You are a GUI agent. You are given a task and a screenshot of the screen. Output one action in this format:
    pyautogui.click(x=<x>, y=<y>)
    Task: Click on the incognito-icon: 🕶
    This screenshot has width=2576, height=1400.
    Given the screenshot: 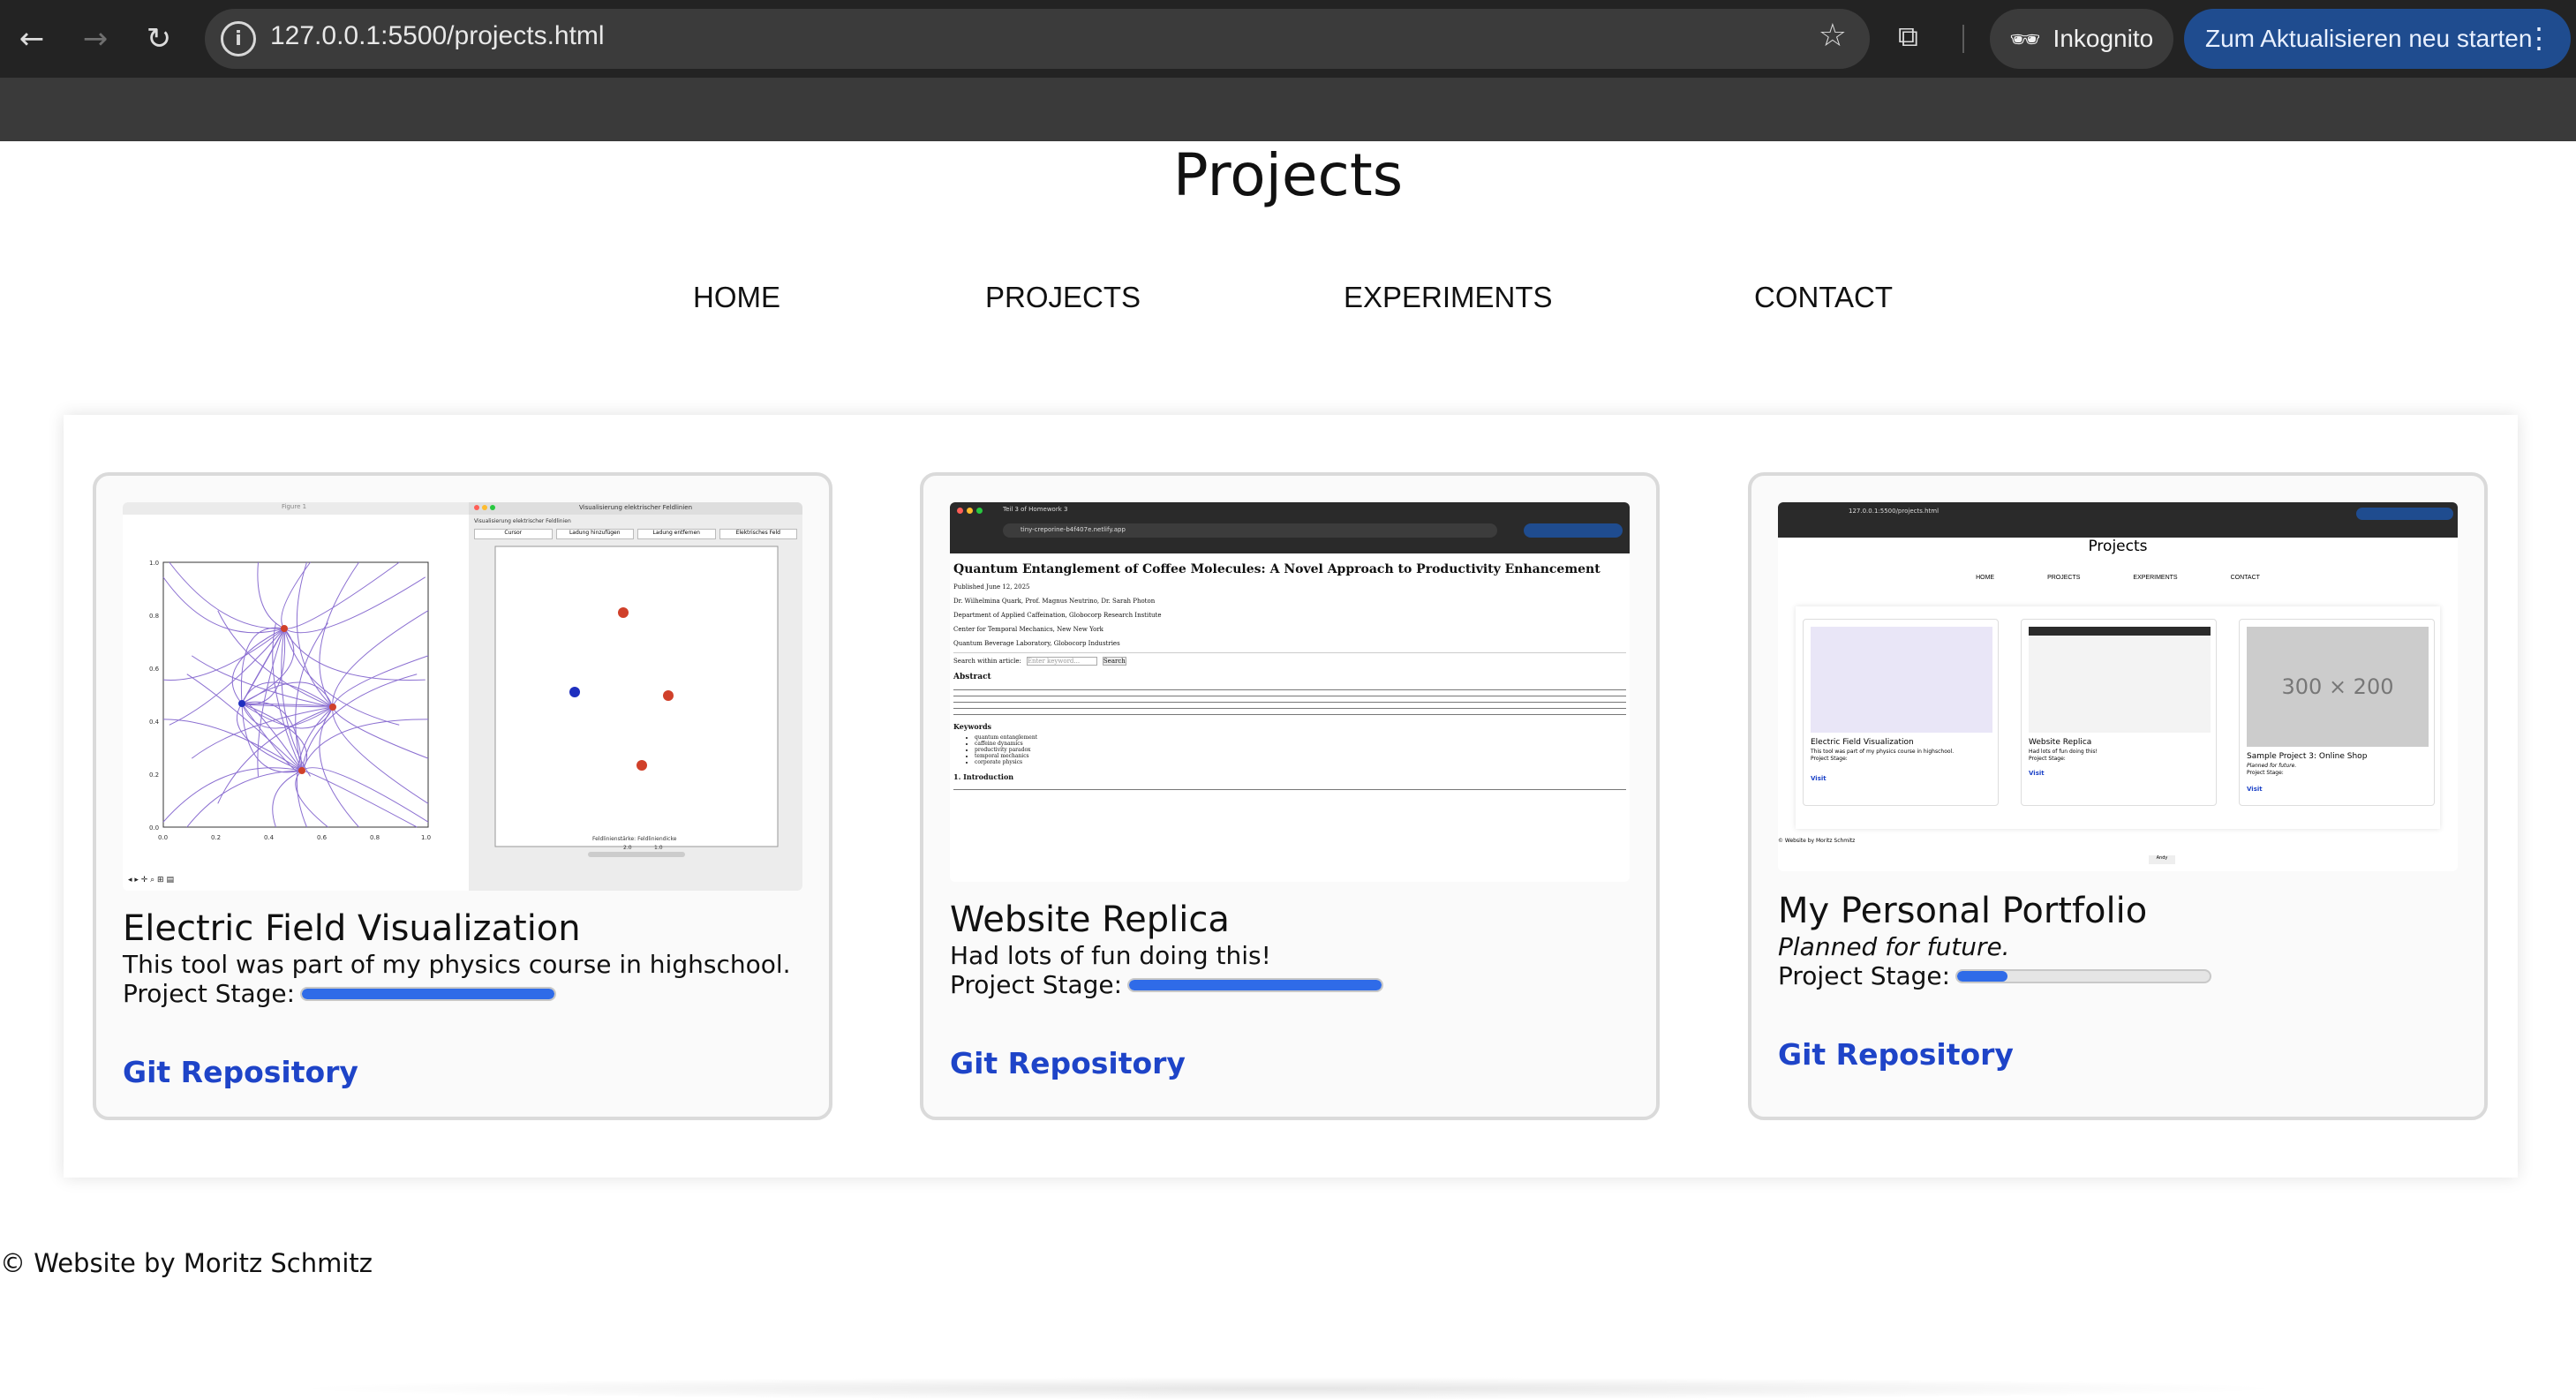 What is the action you would take?
    pyautogui.click(x=2025, y=39)
    